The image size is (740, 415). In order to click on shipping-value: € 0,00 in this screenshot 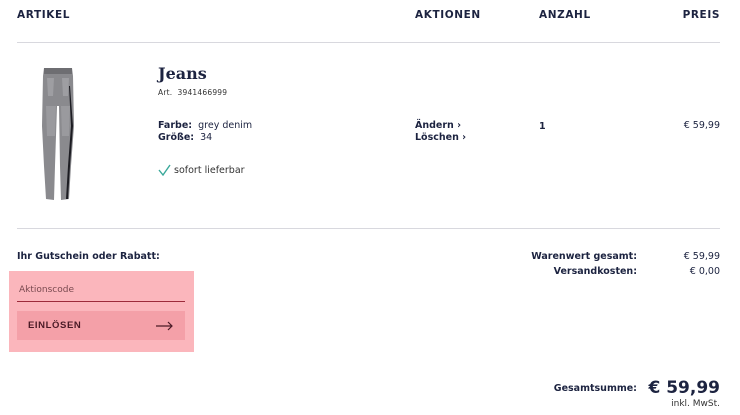, I will do `click(704, 271)`.